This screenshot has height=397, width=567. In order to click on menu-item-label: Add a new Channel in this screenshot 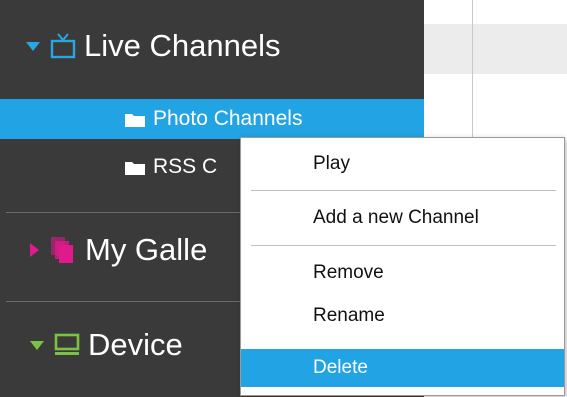, I will do `click(396, 217)`.